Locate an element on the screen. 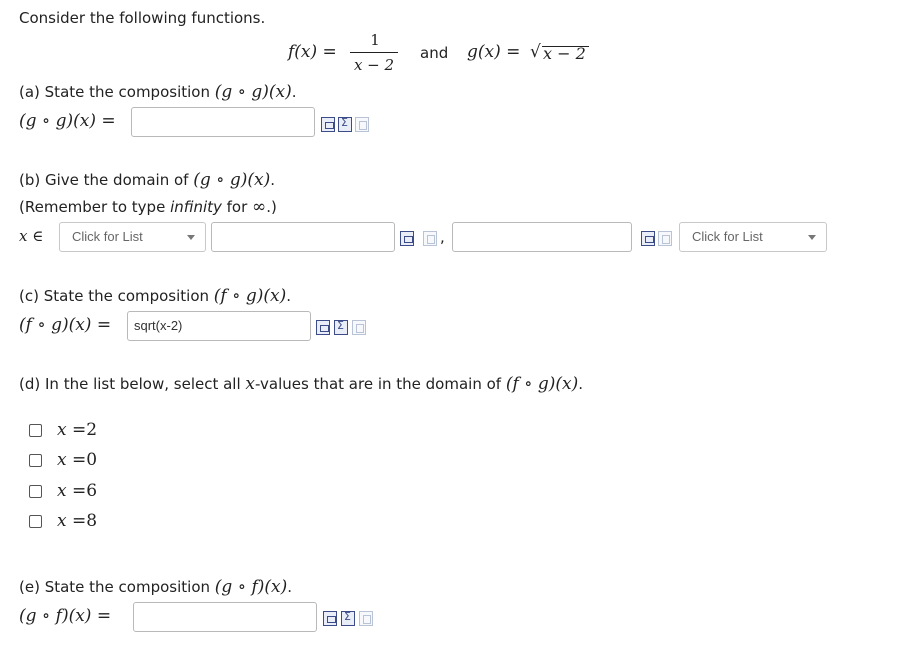 The width and height of the screenshot is (922, 645). option-x-2-label: x =2 is located at coordinates (77, 430).